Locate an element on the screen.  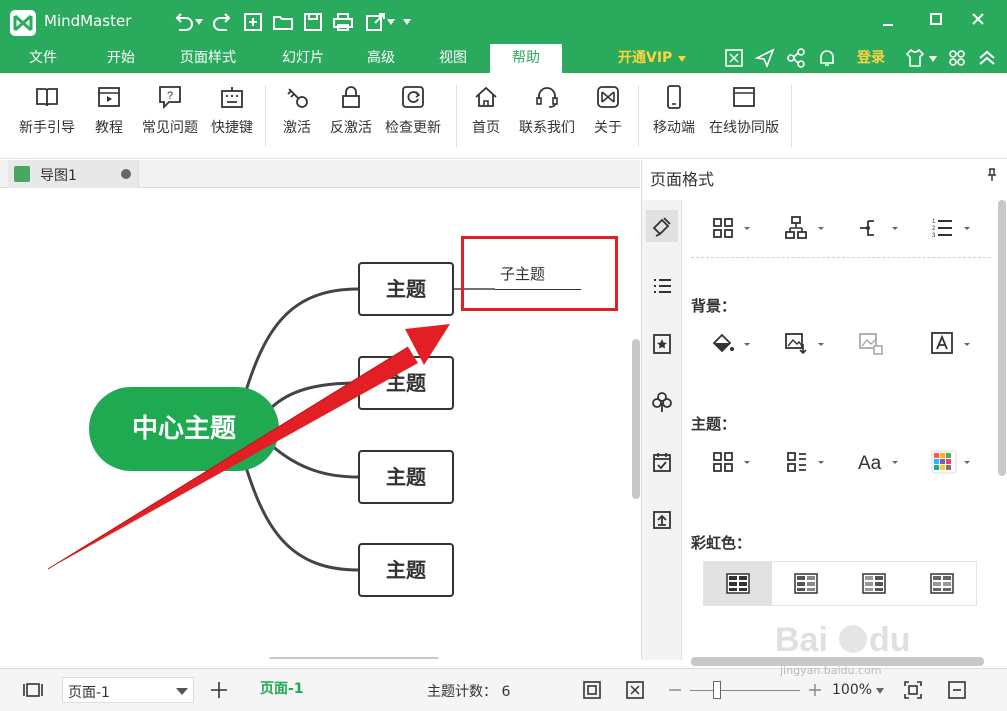
undo-icon is located at coordinates (183, 22).